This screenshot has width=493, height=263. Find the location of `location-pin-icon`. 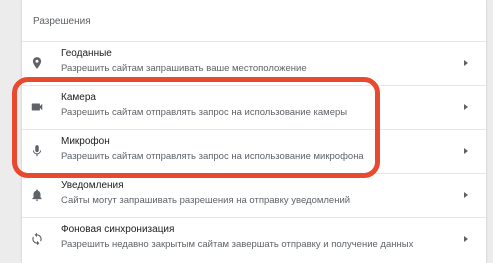

location-pin-icon is located at coordinates (37, 63).